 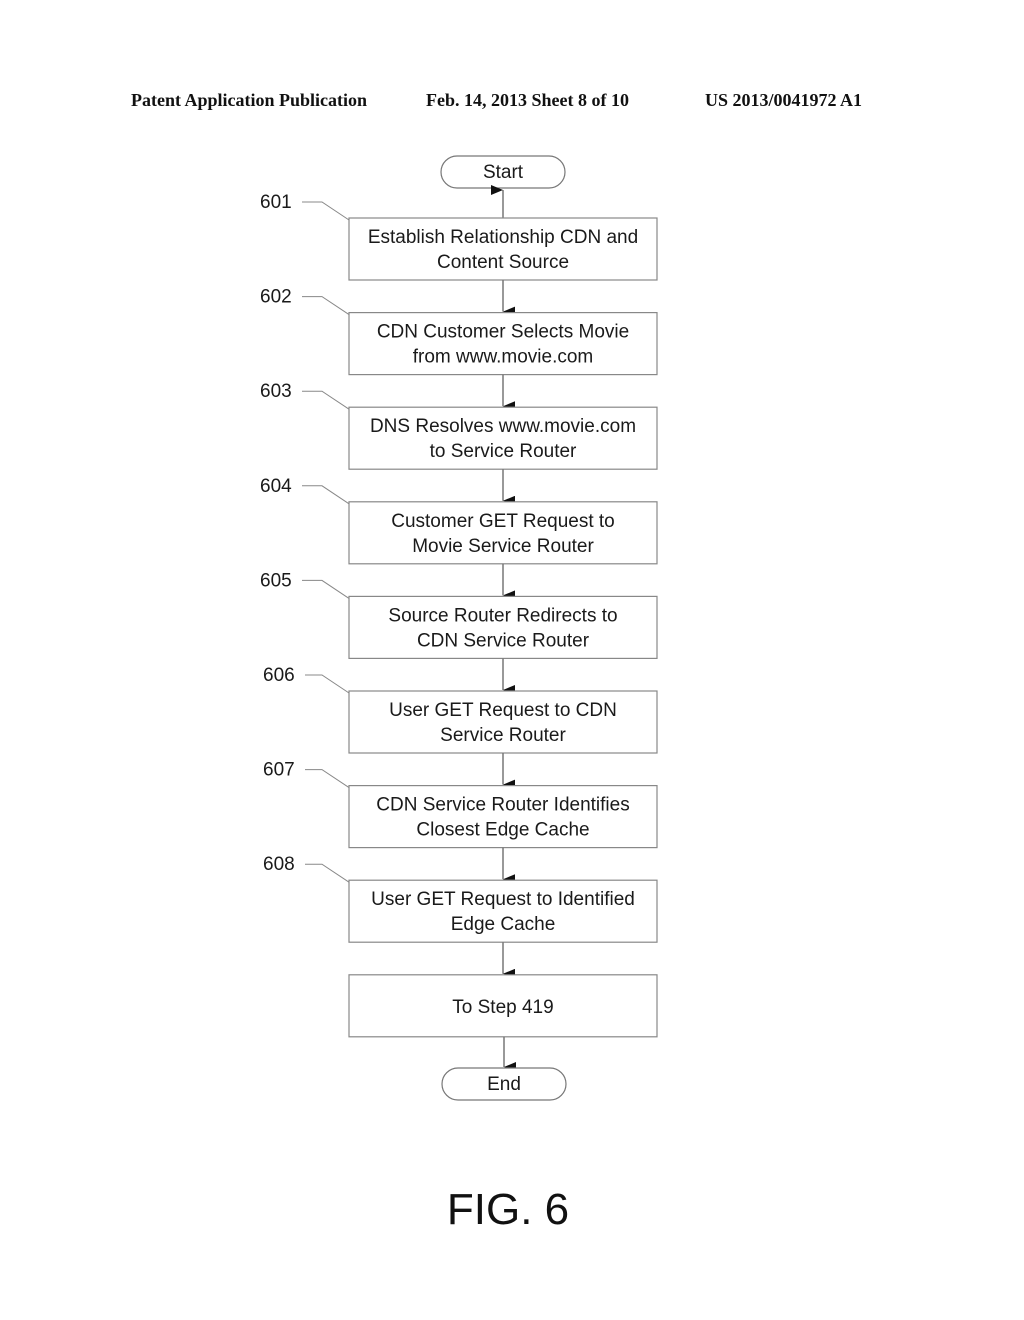 I want to click on step-box-to-step: To Step 419, so click(x=503, y=1006).